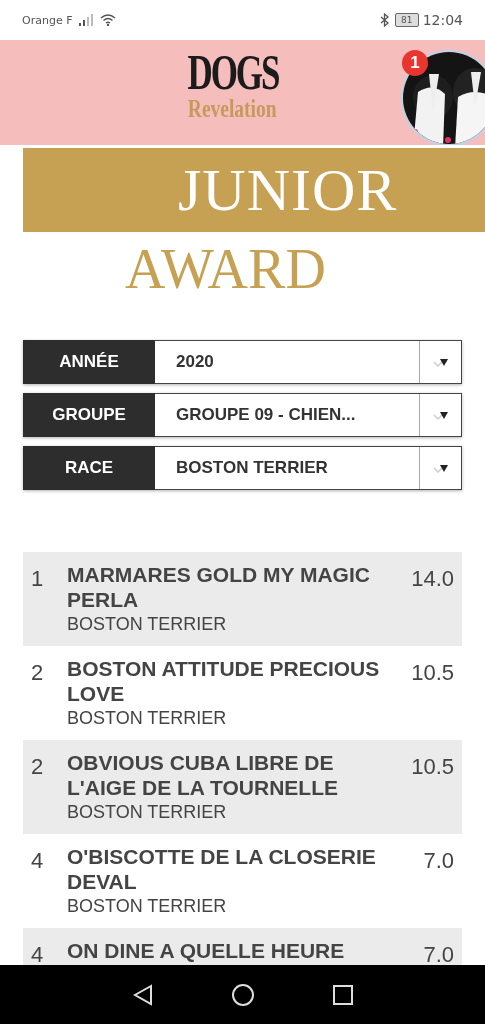  Describe the element at coordinates (288, 190) in the screenshot. I see `banner-title: JUNIOR` at that location.